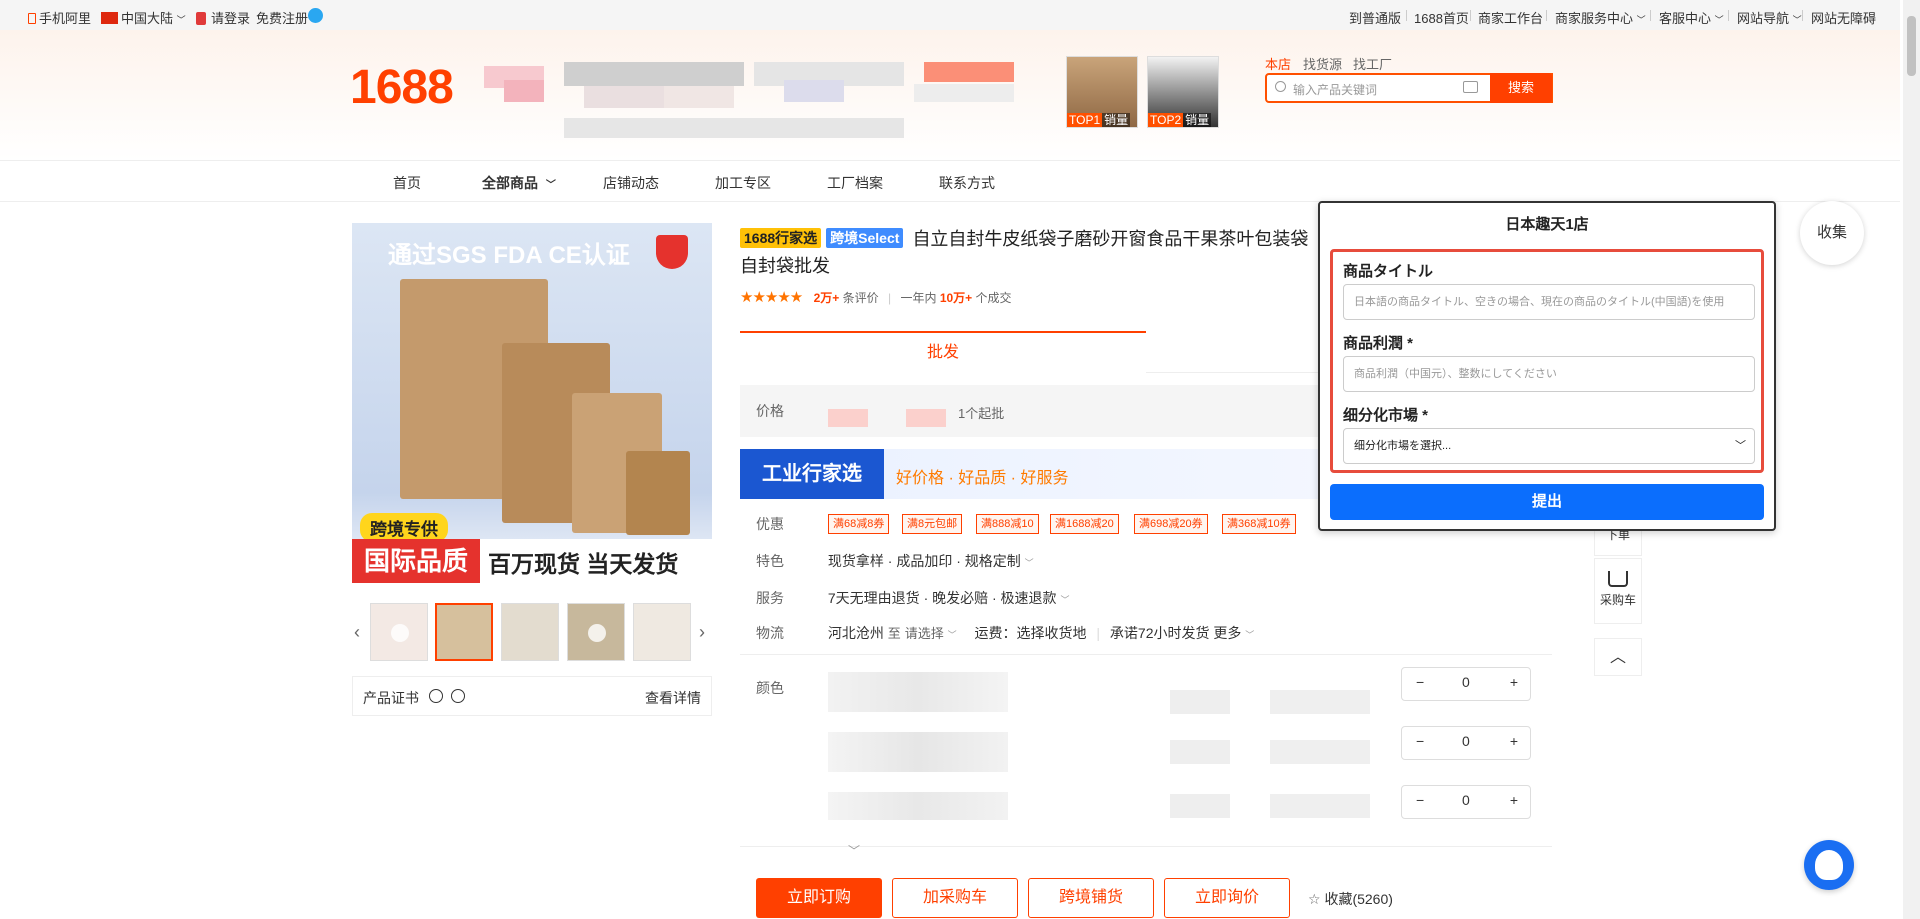 The width and height of the screenshot is (1920, 919). What do you see at coordinates (1386, 415) in the screenshot?
I see `market-field-label: 细分化市場 *` at bounding box center [1386, 415].